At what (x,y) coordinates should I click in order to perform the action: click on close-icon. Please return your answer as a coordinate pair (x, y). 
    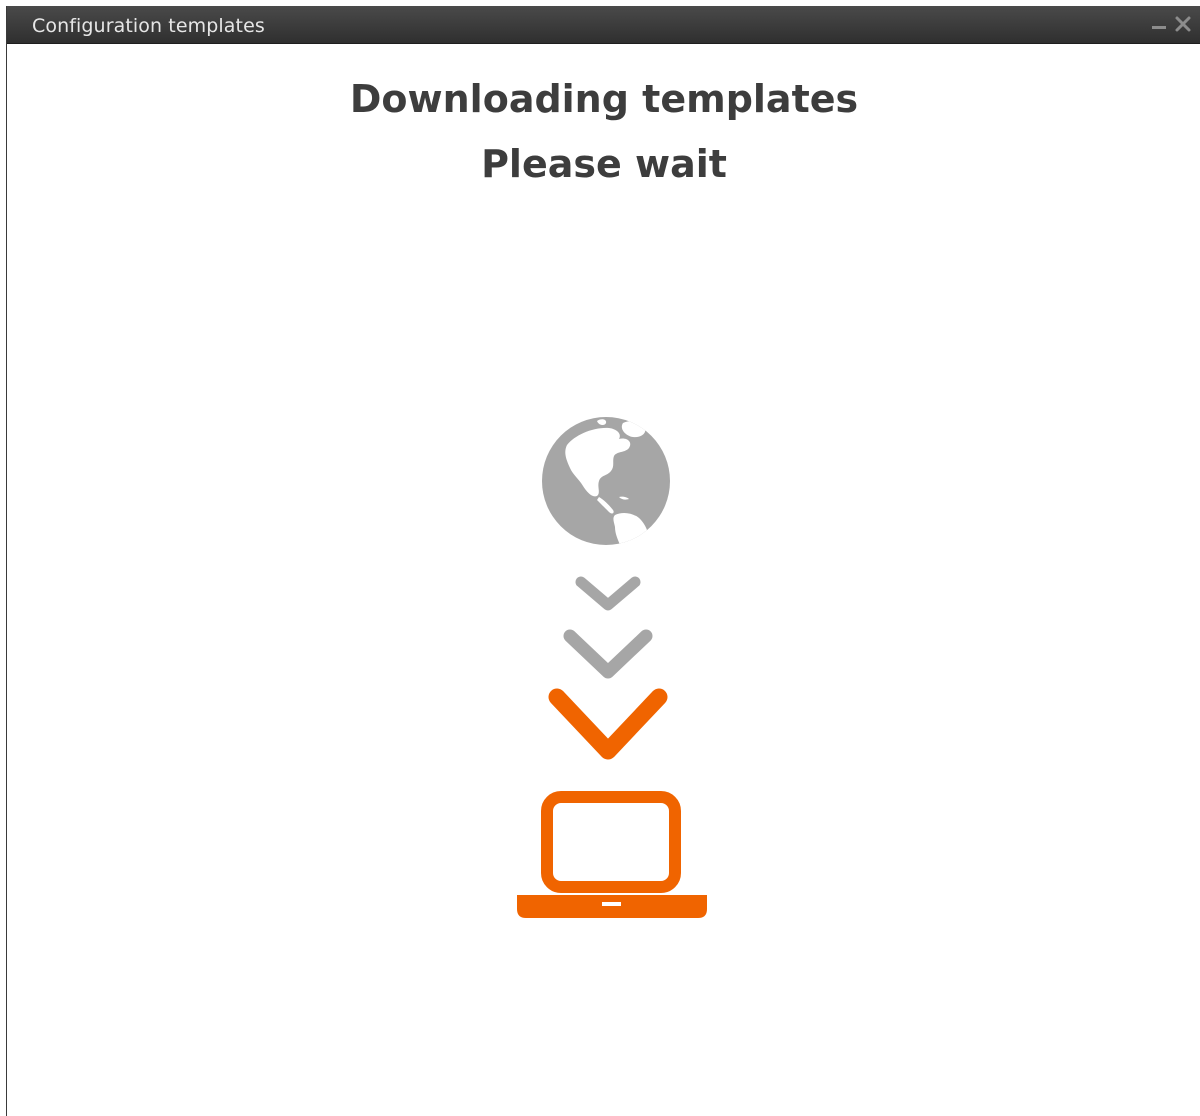
    Looking at the image, I should click on (1183, 24).